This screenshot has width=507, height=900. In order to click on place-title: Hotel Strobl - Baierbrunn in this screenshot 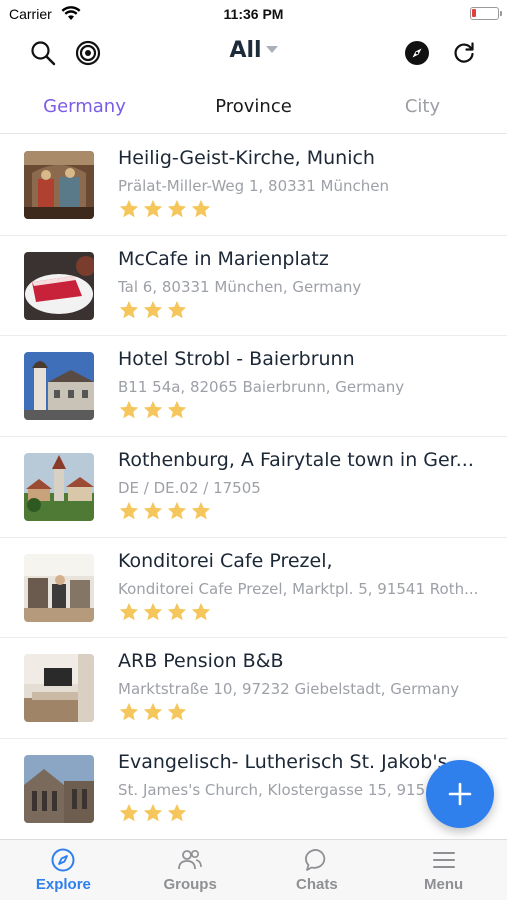, I will do `click(236, 359)`.